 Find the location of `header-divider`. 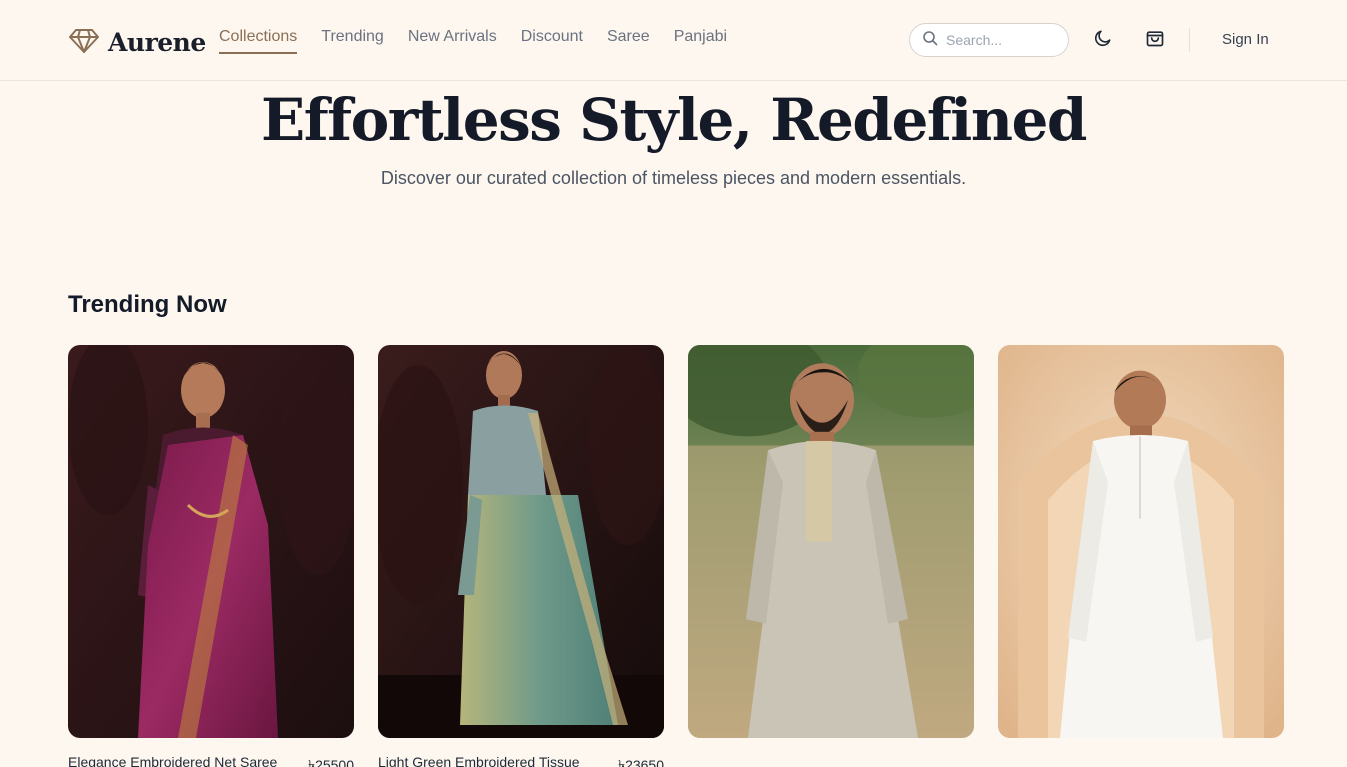

header-divider is located at coordinates (1189, 40).